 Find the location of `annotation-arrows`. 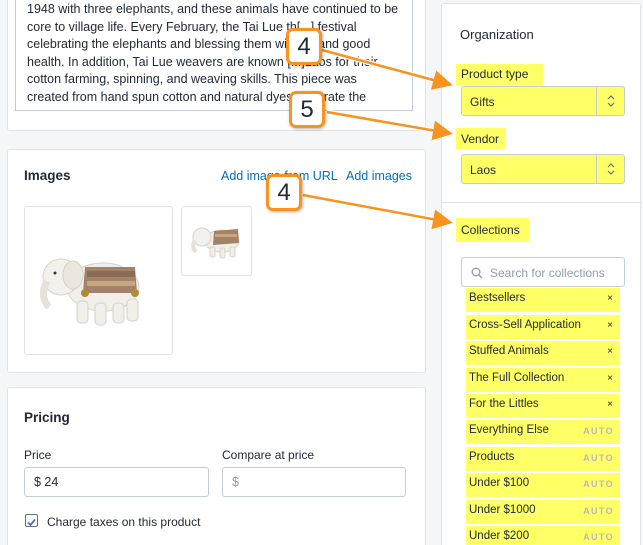

annotation-arrows is located at coordinates (377, 138).